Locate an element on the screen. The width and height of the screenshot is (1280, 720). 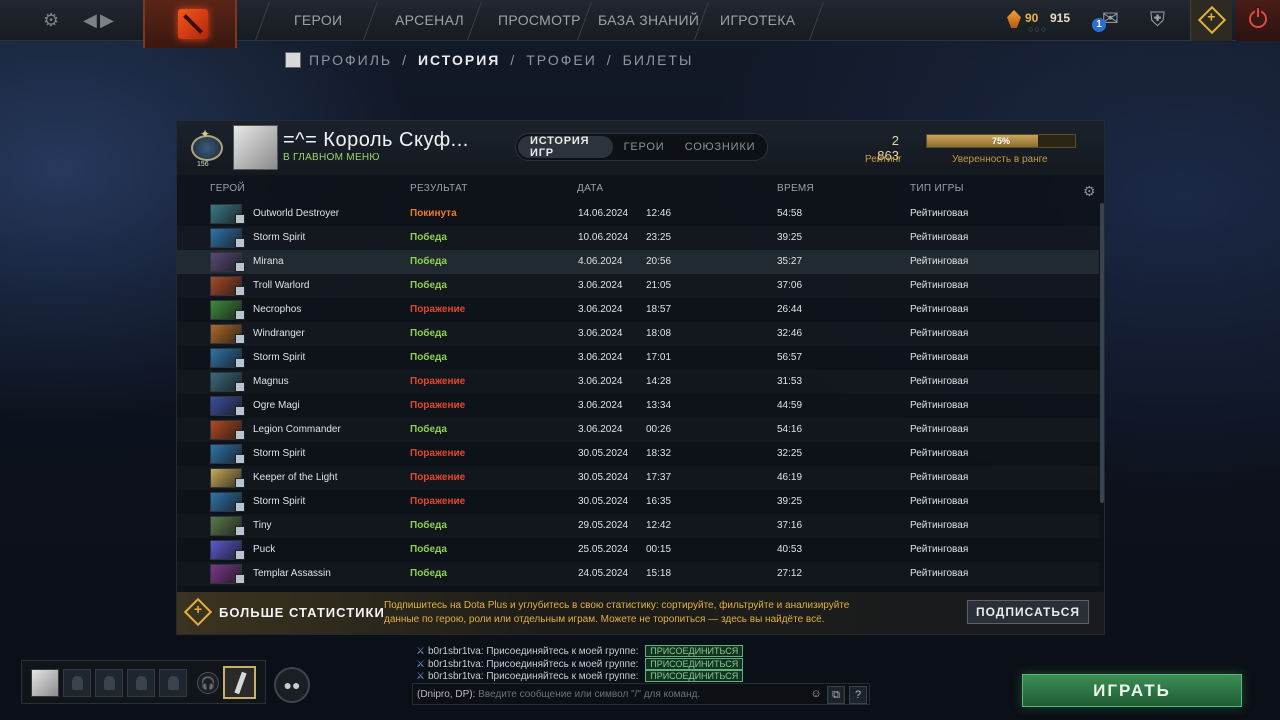
headset-icon: 🎧 is located at coordinates (208, 683).